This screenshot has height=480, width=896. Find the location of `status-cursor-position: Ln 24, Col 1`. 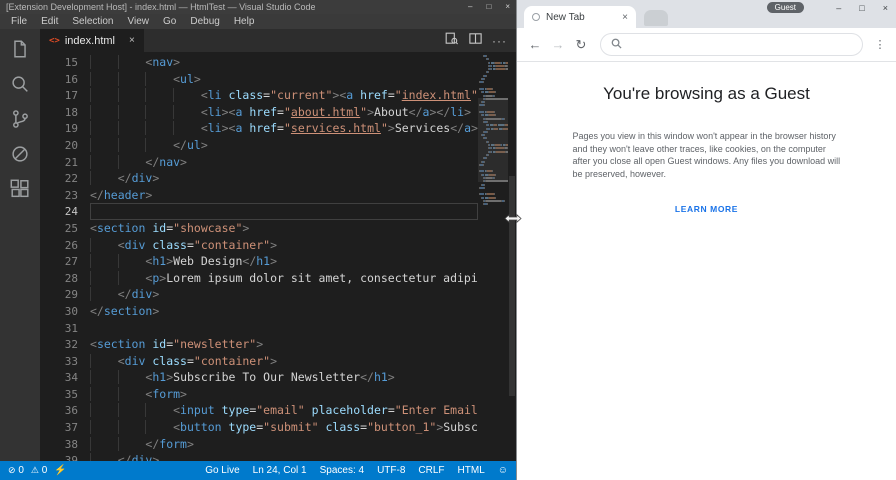

status-cursor-position: Ln 24, Col 1 is located at coordinates (280, 470).